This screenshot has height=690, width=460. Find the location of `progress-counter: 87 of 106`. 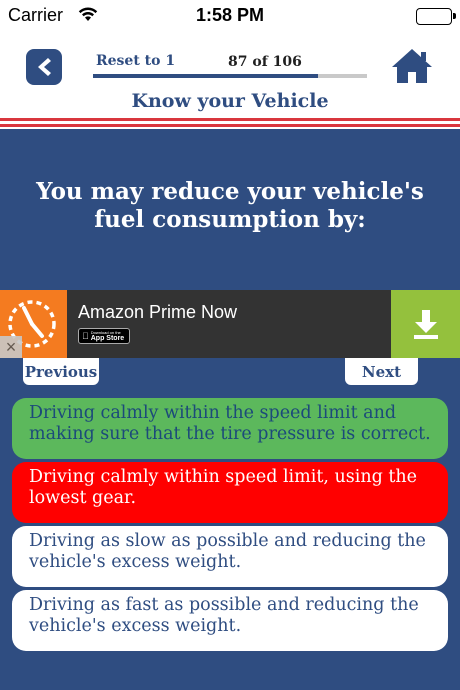

progress-counter: 87 of 106 is located at coordinates (265, 62).